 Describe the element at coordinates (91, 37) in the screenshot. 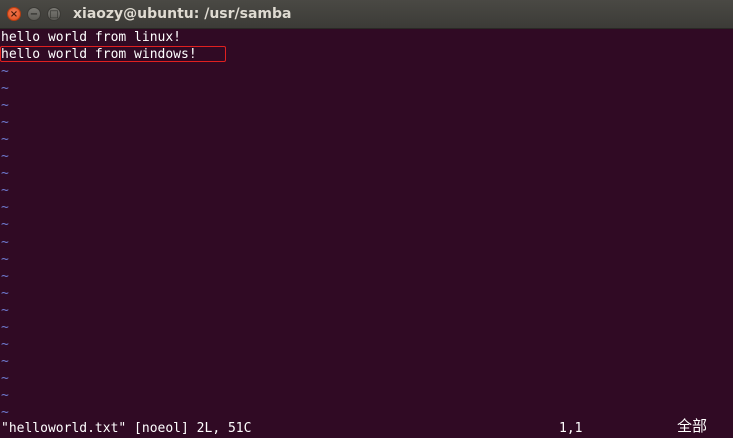

I see `editor-line-1: hello world from linux!` at that location.